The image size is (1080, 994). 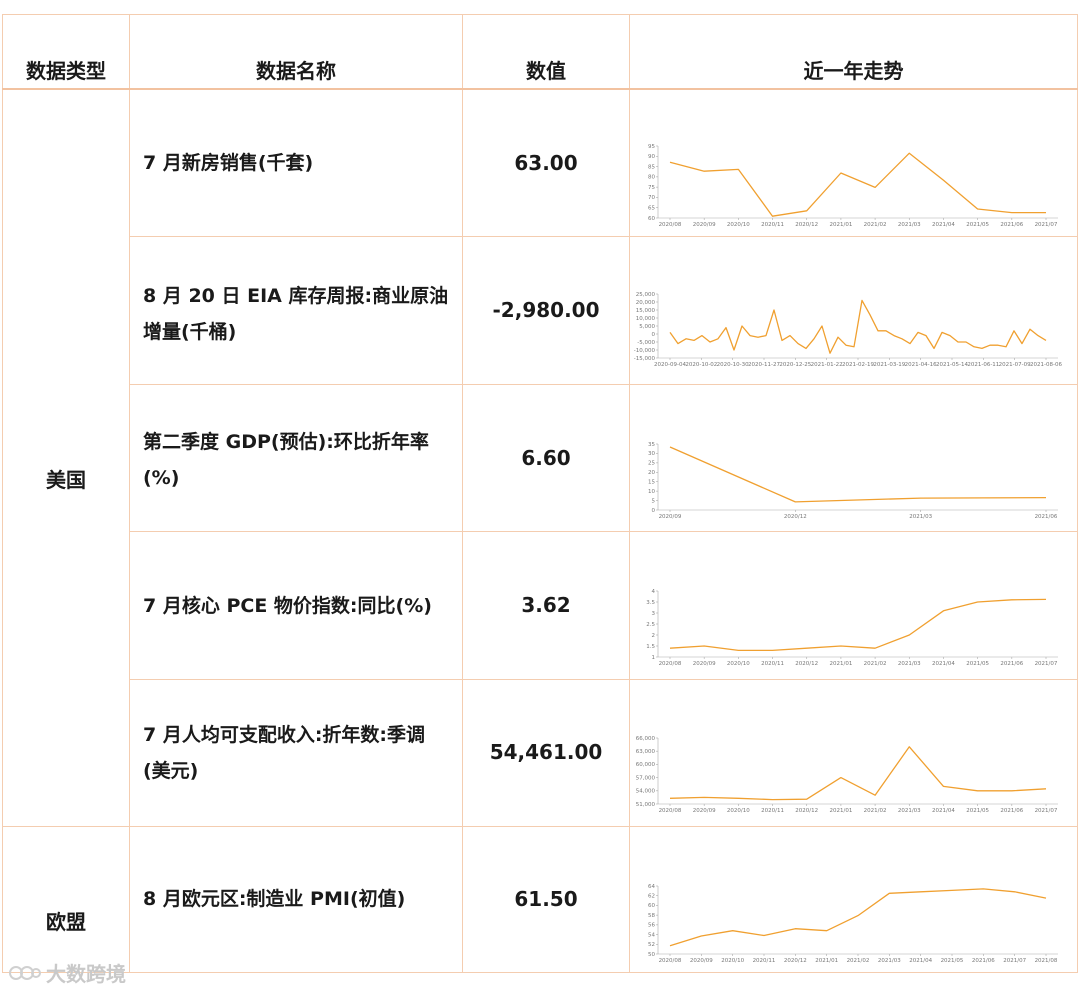 What do you see at coordinates (645, 351) in the screenshot?
I see `y-tick-label: -10,000` at bounding box center [645, 351].